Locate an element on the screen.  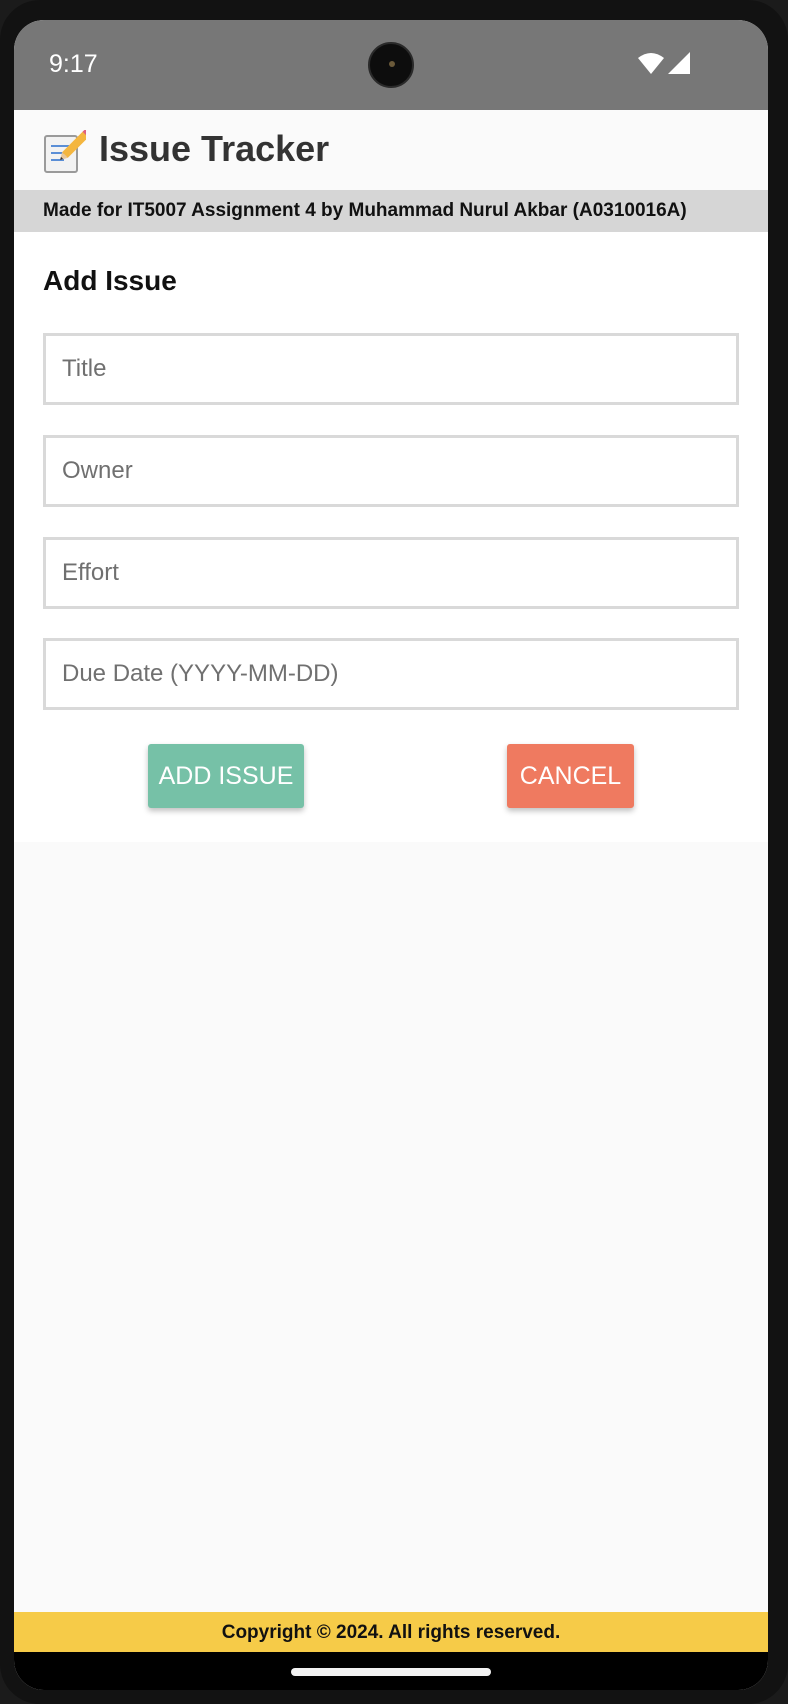
owner-input is located at coordinates (391, 471).